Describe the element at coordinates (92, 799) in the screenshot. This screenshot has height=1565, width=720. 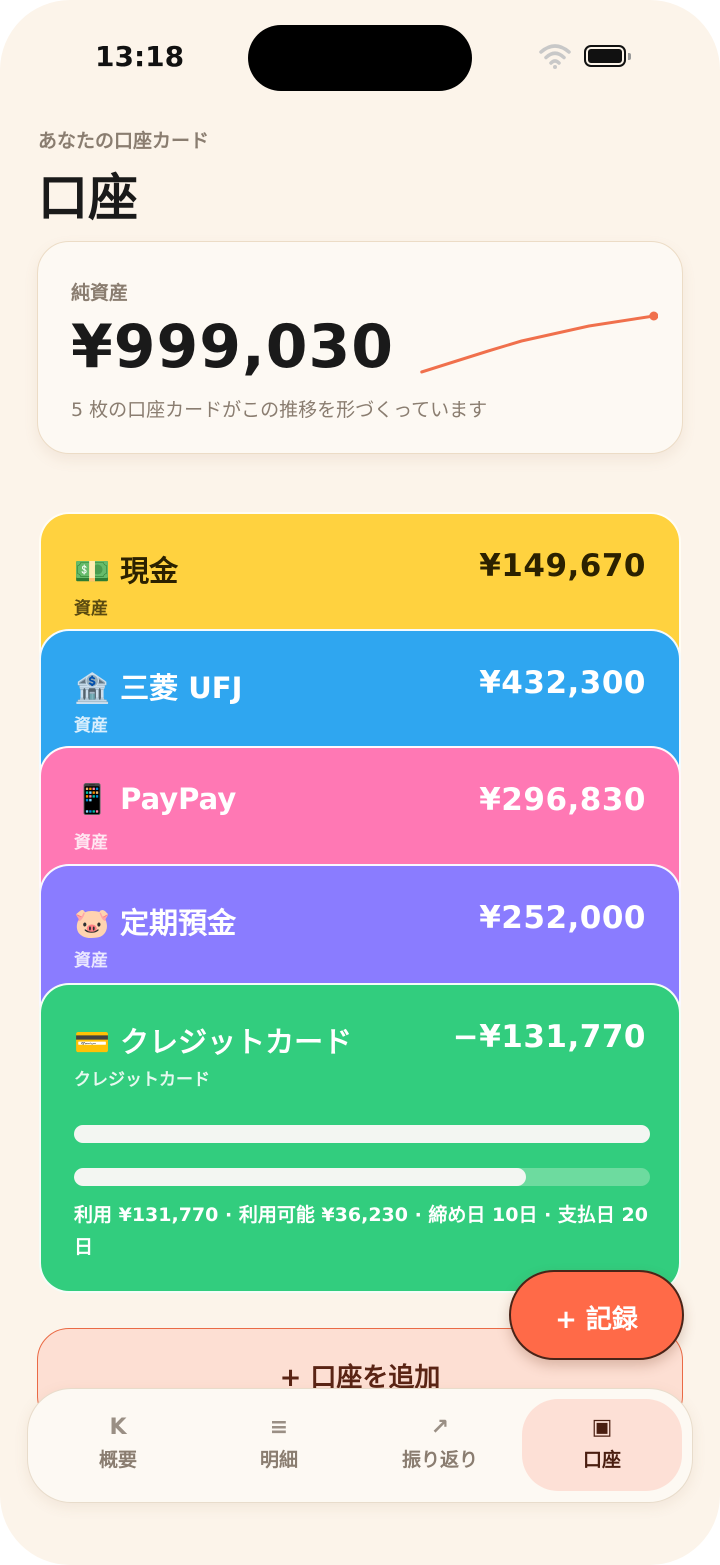
I see `phone-icon: 📱` at that location.